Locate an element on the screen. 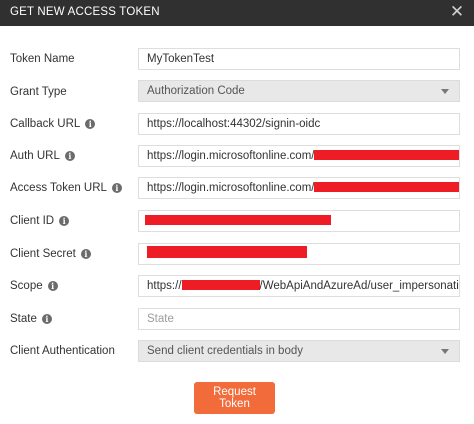 The image size is (474, 424). auth-url-input: https://login.microsoftonline.com/ is located at coordinates (299, 156).